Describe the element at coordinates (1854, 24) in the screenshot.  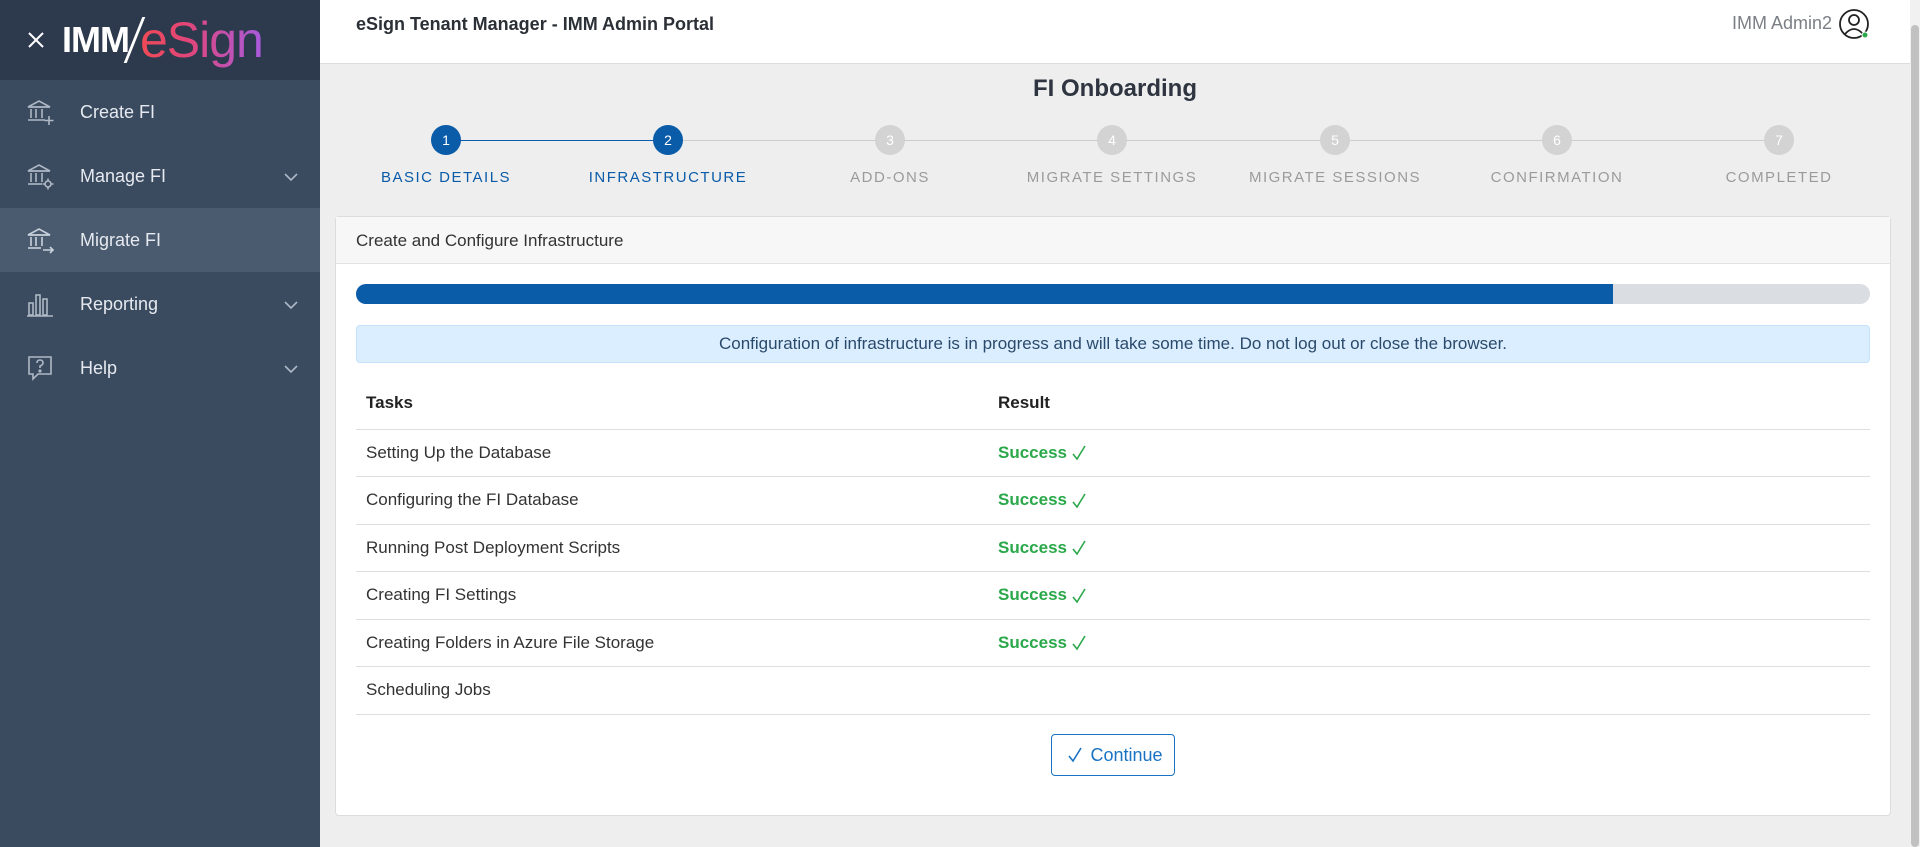
I see `user-avatar-icon` at that location.